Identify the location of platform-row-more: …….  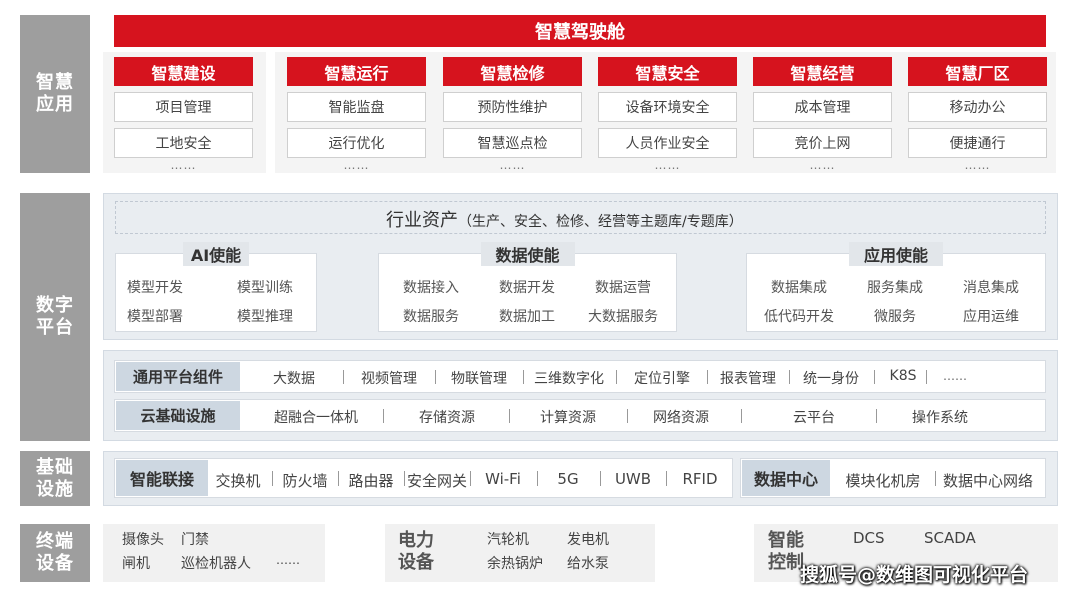
(955, 376).